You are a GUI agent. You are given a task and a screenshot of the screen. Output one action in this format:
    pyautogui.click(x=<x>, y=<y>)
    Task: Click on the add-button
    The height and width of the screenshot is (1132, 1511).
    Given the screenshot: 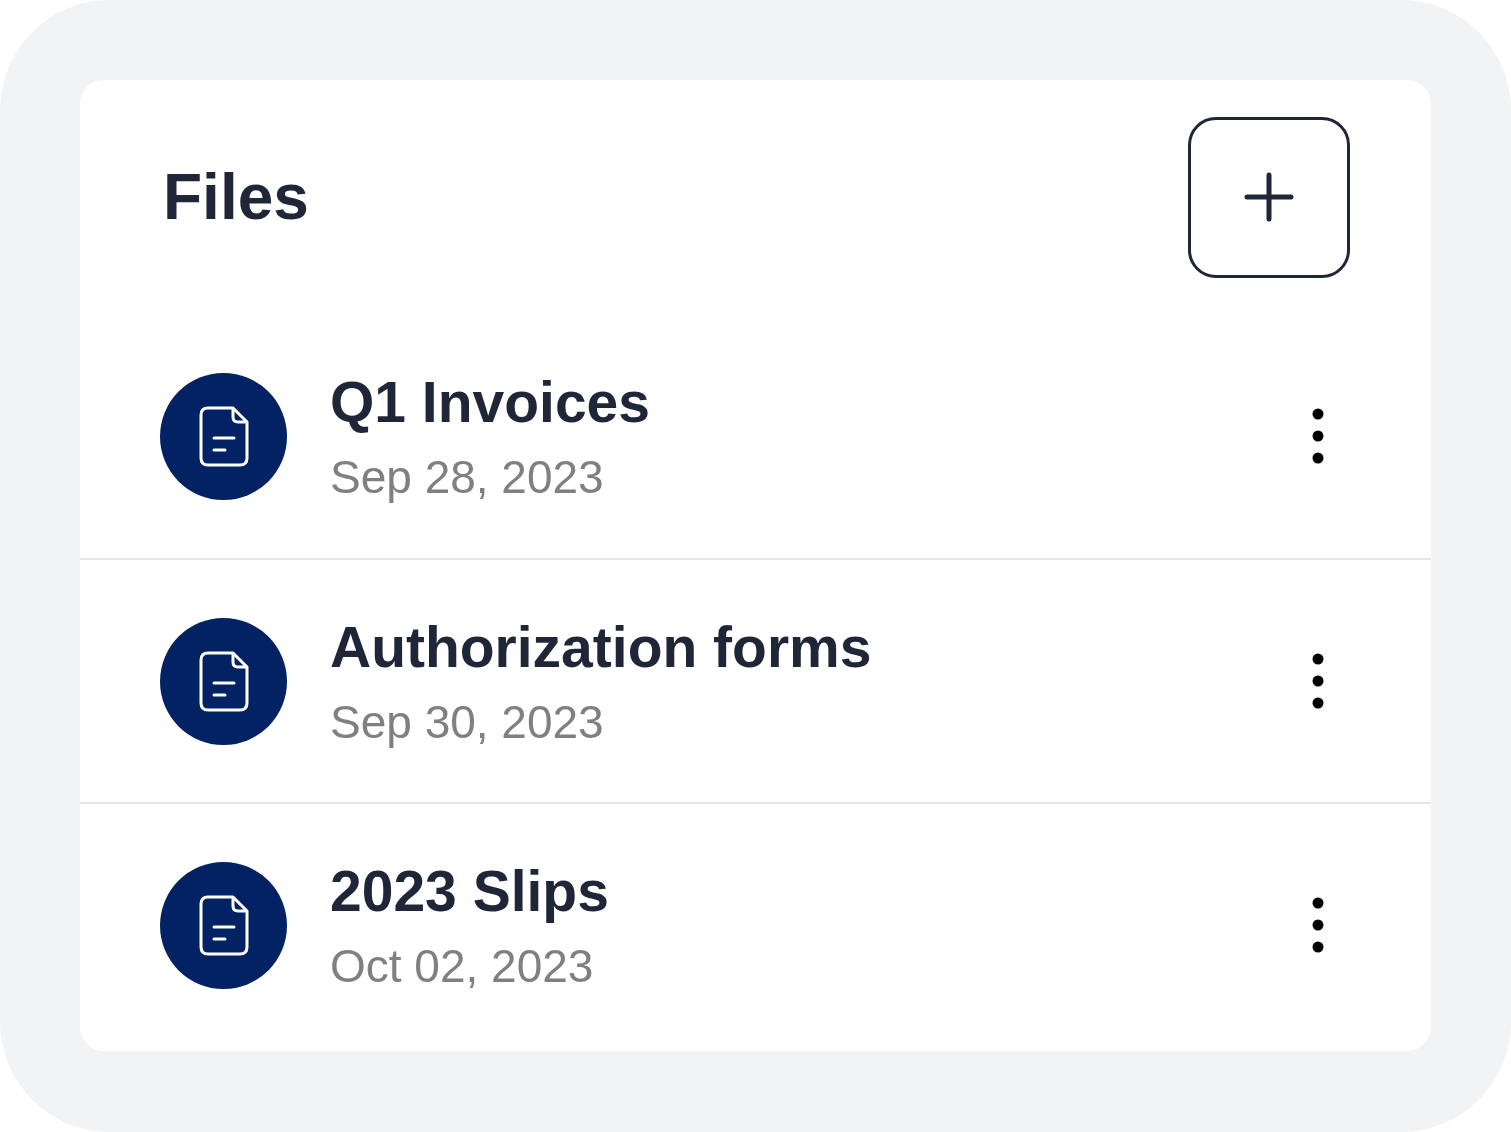 What is the action you would take?
    pyautogui.click(x=1269, y=197)
    